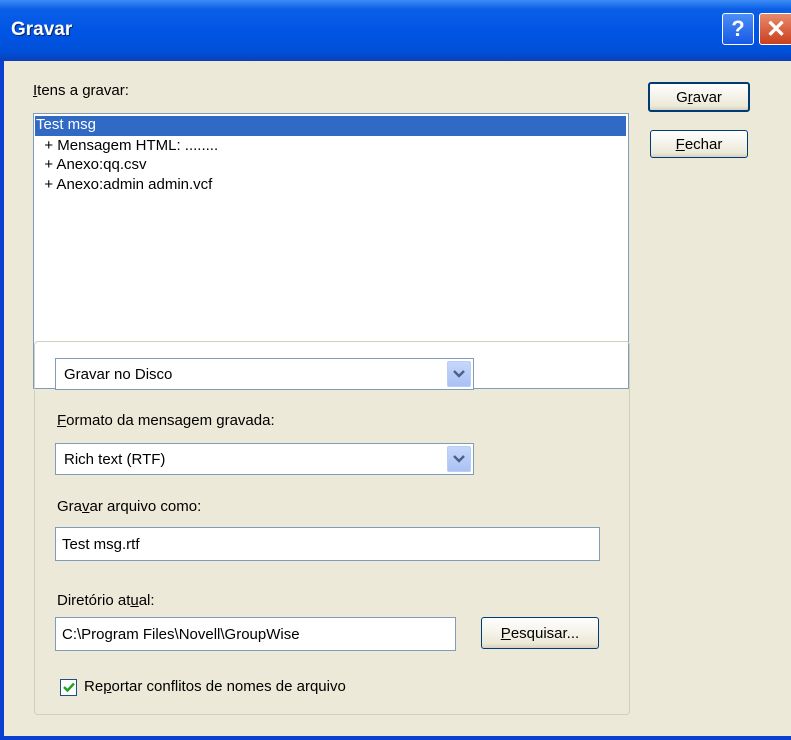 The height and width of the screenshot is (740, 791). I want to click on items-label: Itens a gravar:, so click(81, 90).